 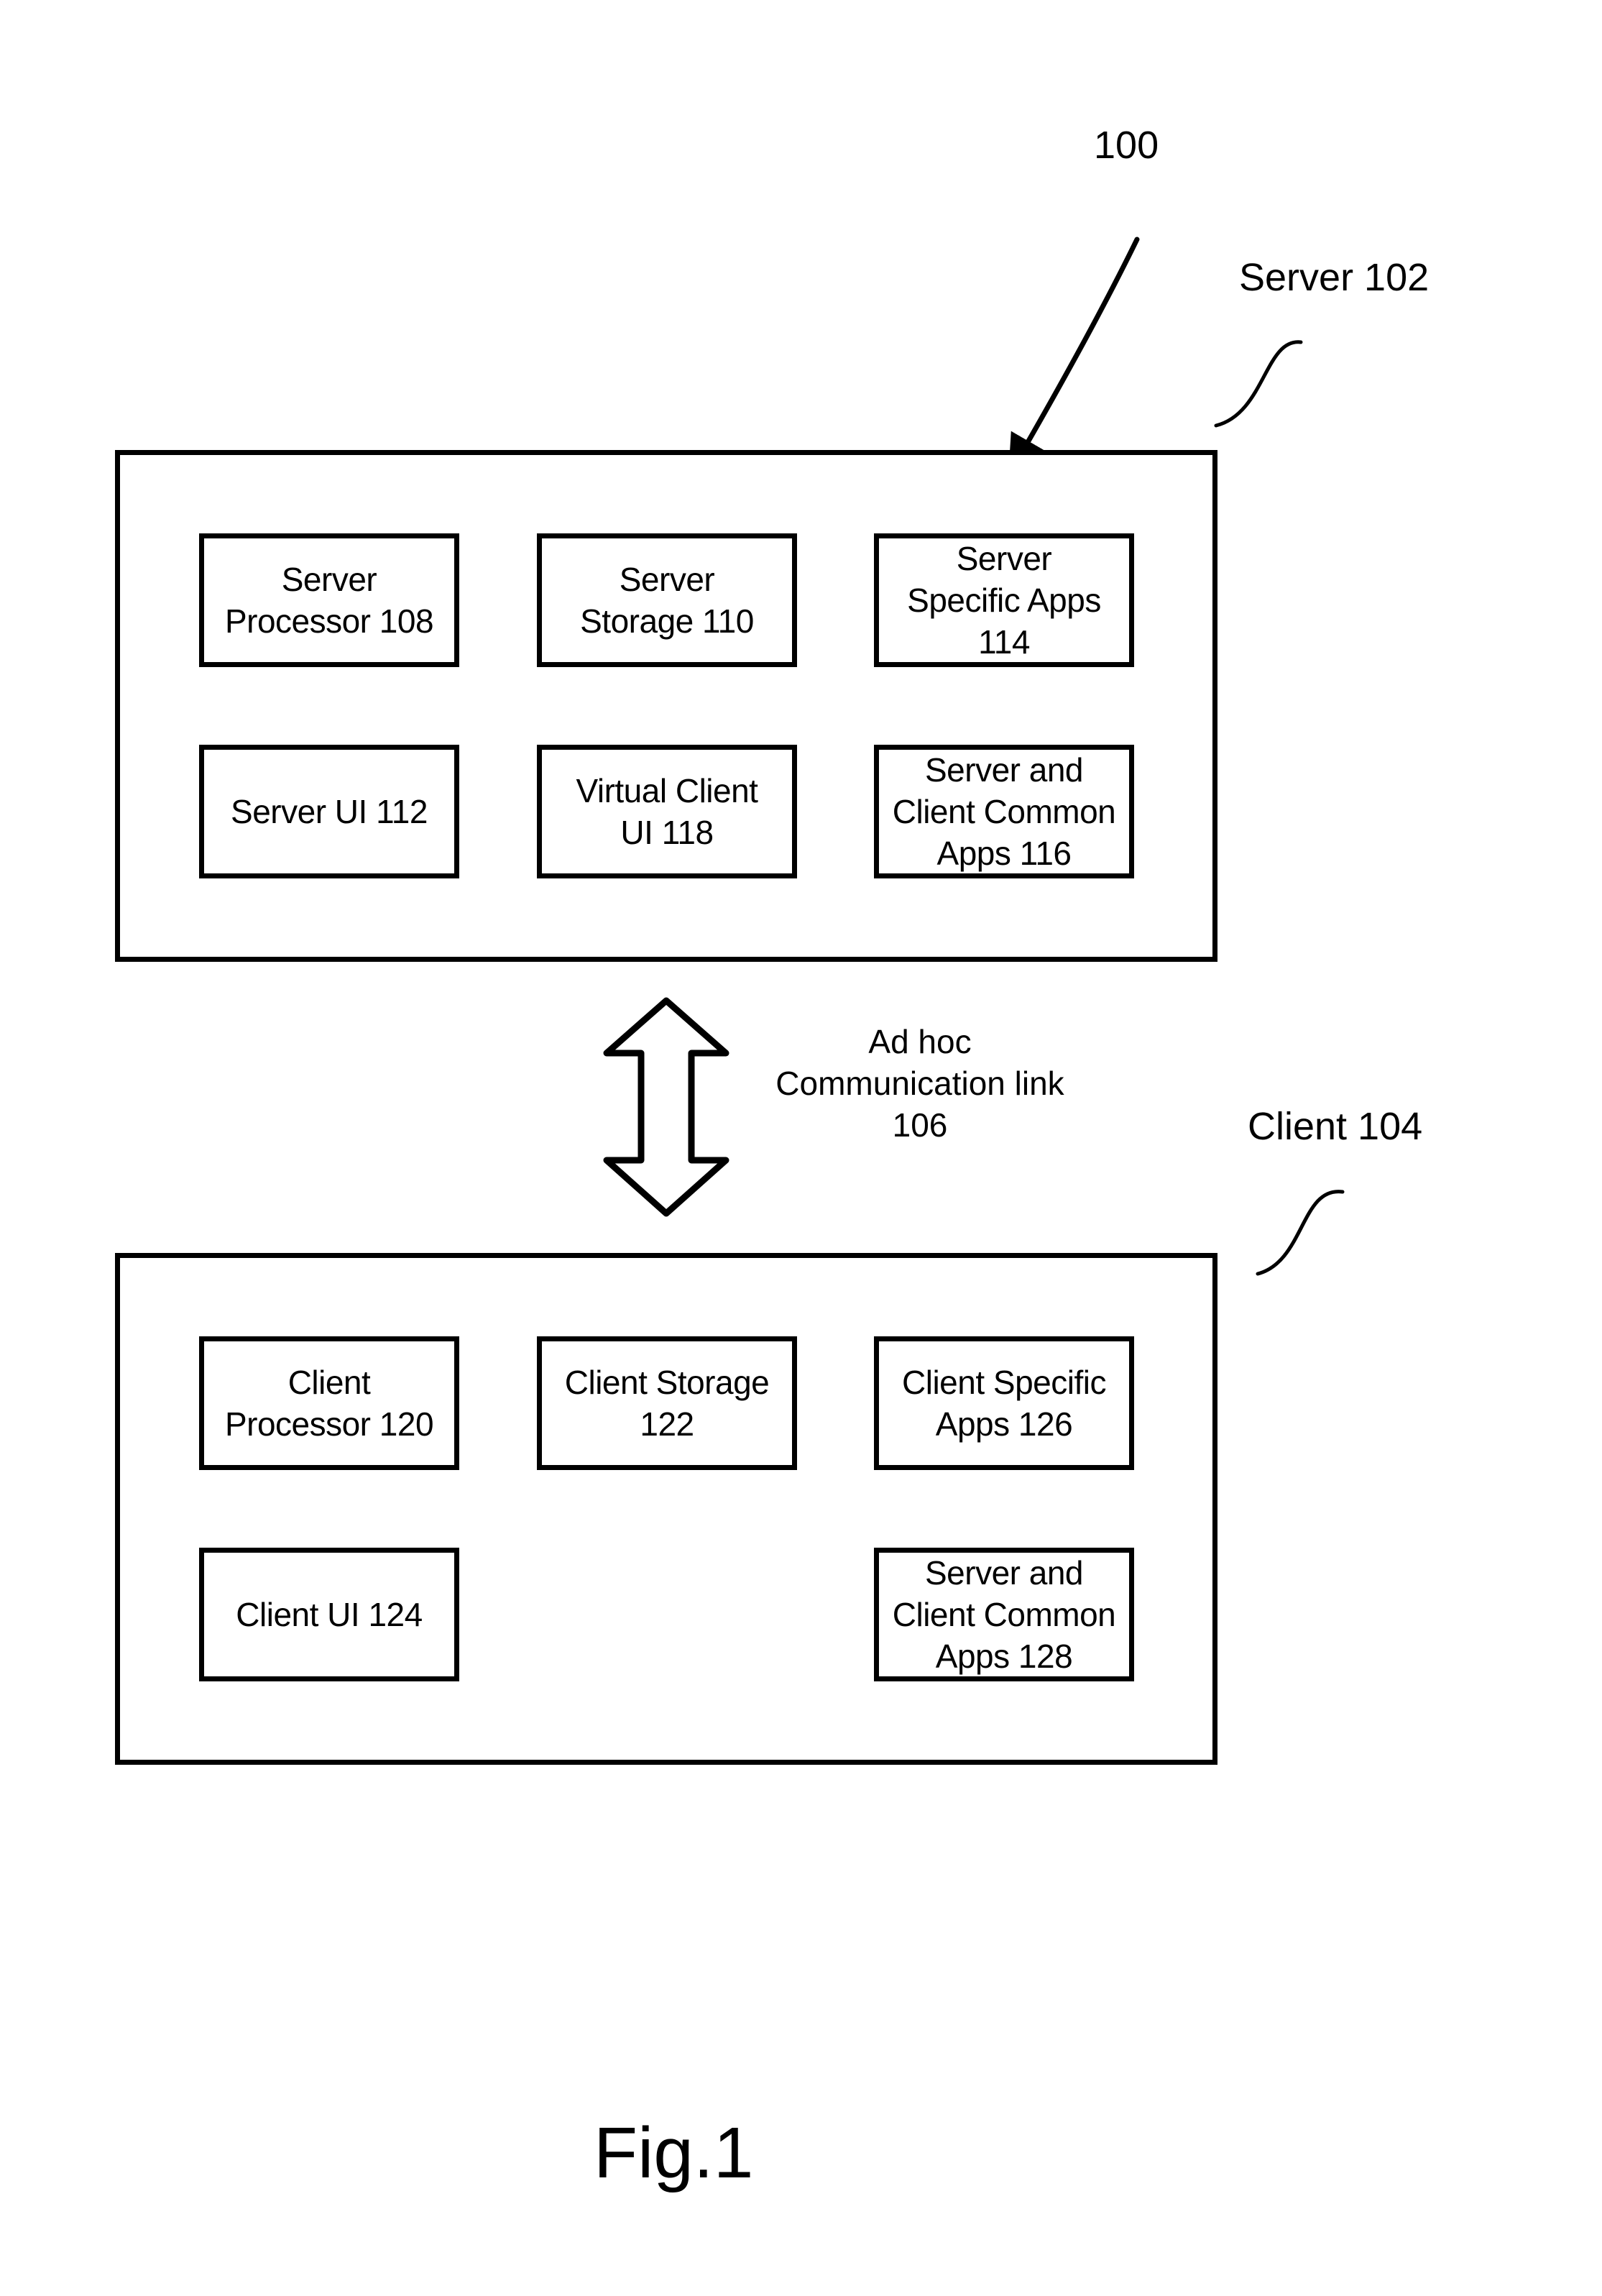 I want to click on server-client-common-apps-128-box: Server and Client Common Apps 128, so click(x=1004, y=1615).